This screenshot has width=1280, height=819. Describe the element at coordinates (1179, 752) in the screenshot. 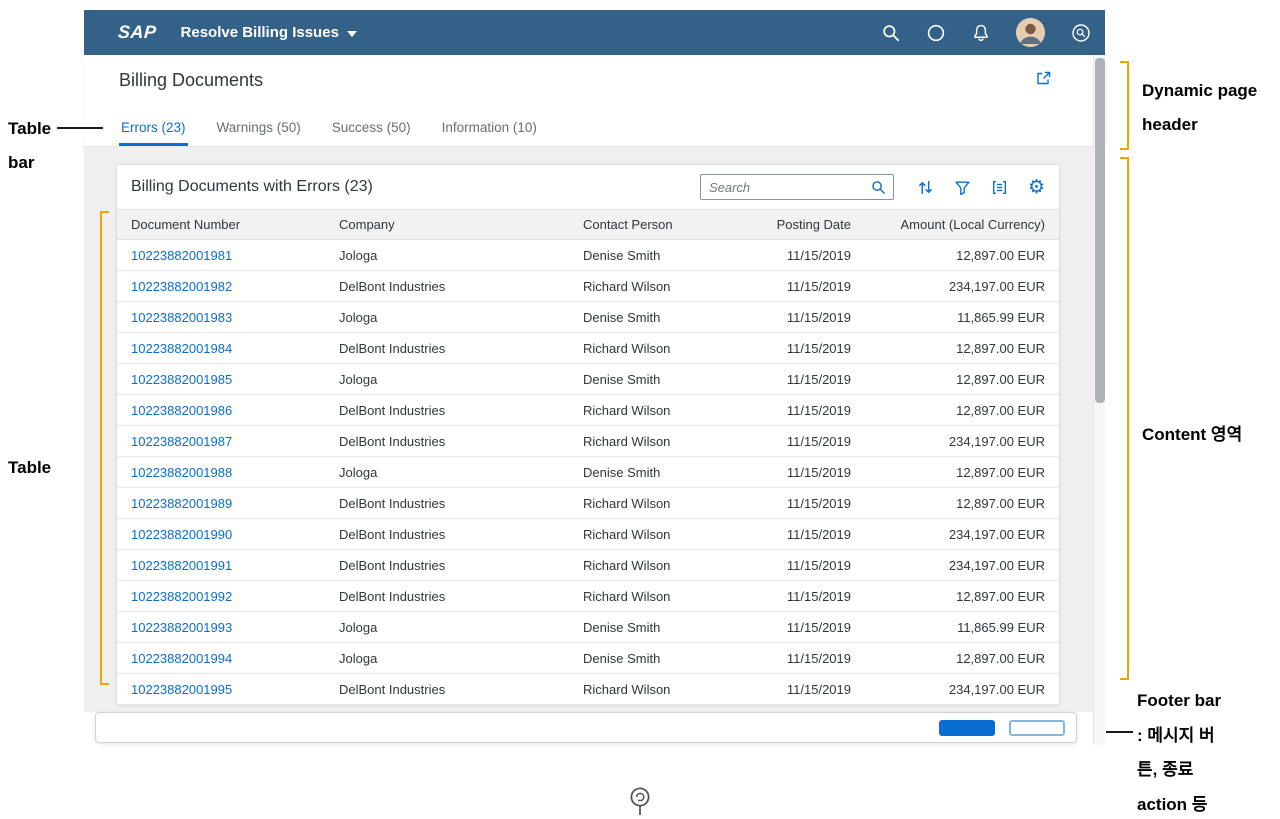

I see `annotation-footer-bar: Footer bar : 메시지 버 튼, 종료 action 등` at that location.